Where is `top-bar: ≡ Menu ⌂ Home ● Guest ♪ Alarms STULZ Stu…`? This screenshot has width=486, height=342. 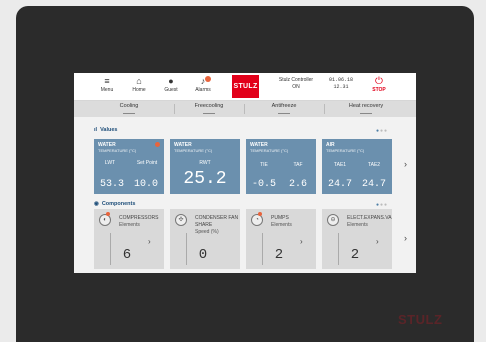
top-bar: ≡ Menu ⌂ Home ● Guest ♪ Alarms STULZ Stu… is located at coordinates (245, 87).